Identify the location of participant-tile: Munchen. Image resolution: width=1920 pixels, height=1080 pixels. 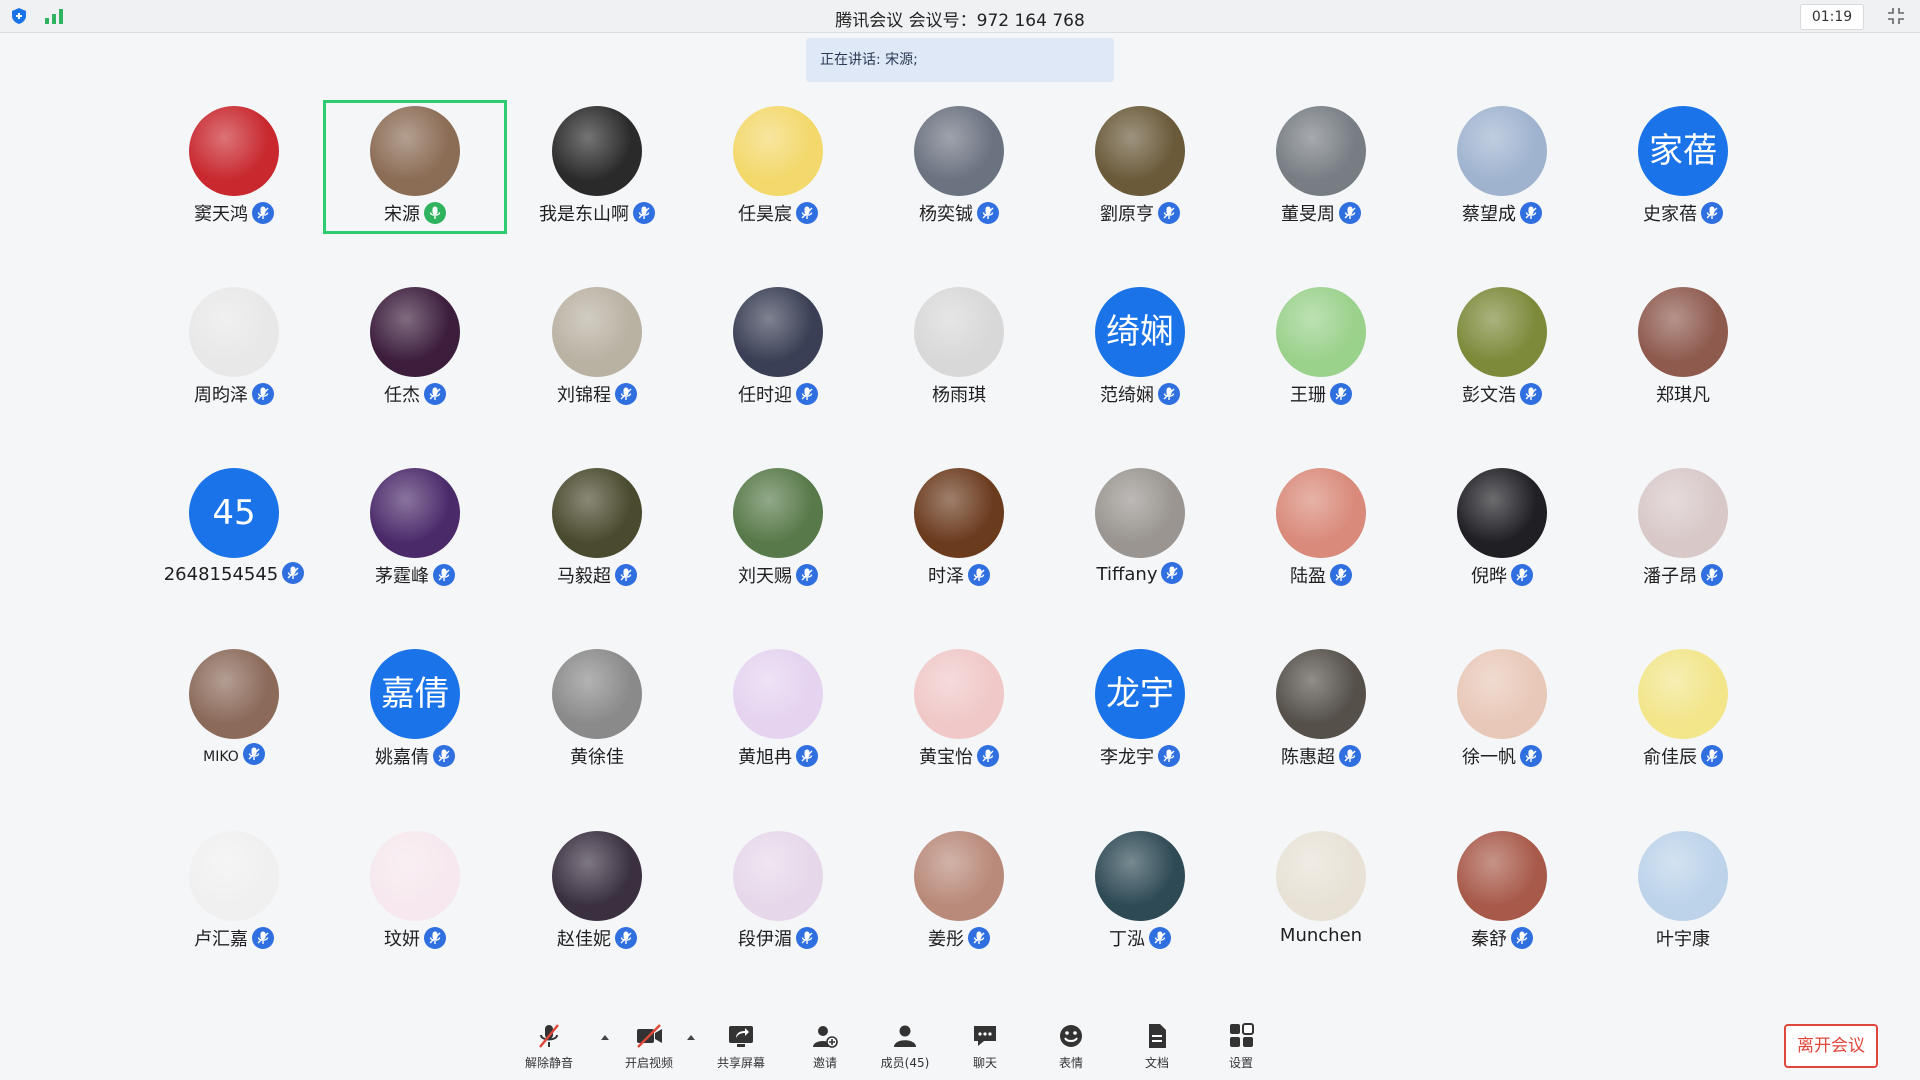
(1321, 892).